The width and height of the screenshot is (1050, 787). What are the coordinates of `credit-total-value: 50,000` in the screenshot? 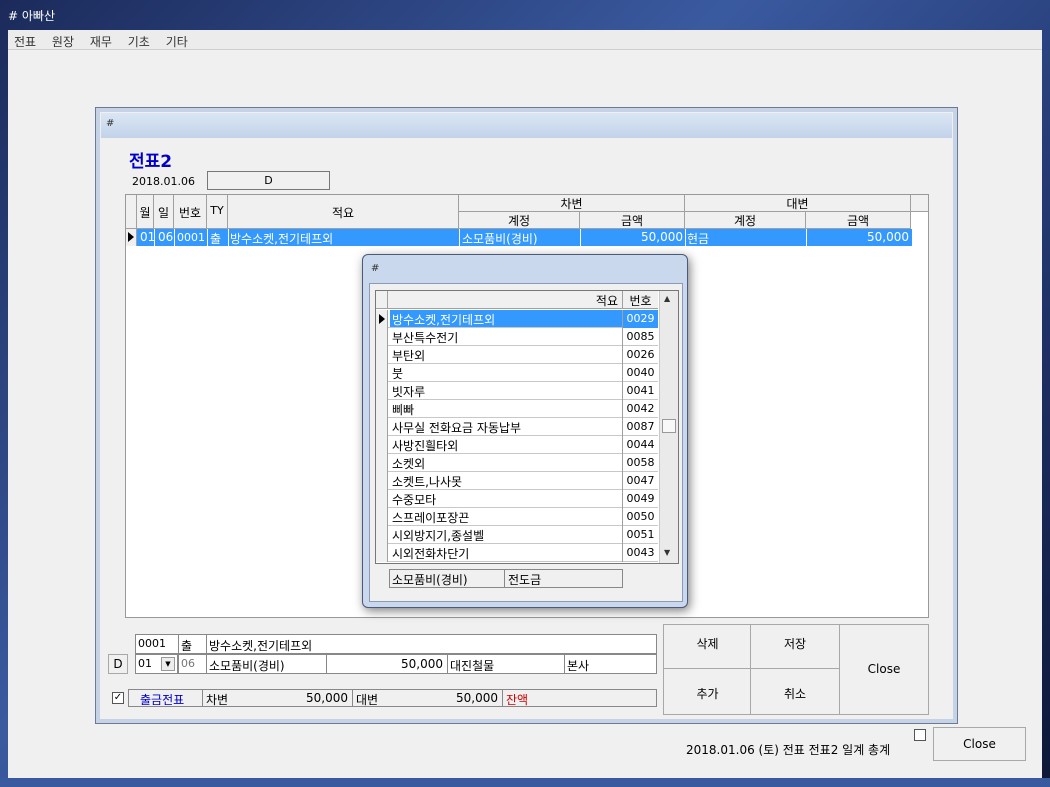 It's located at (477, 698).